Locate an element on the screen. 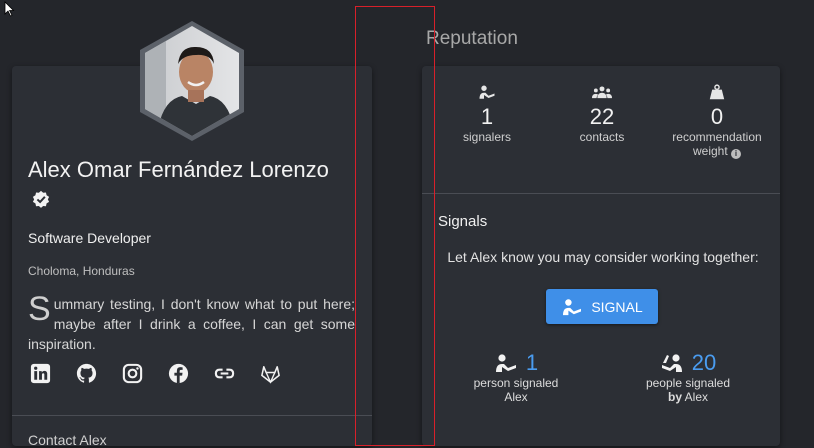  signalers-label: signalers is located at coordinates (487, 137).